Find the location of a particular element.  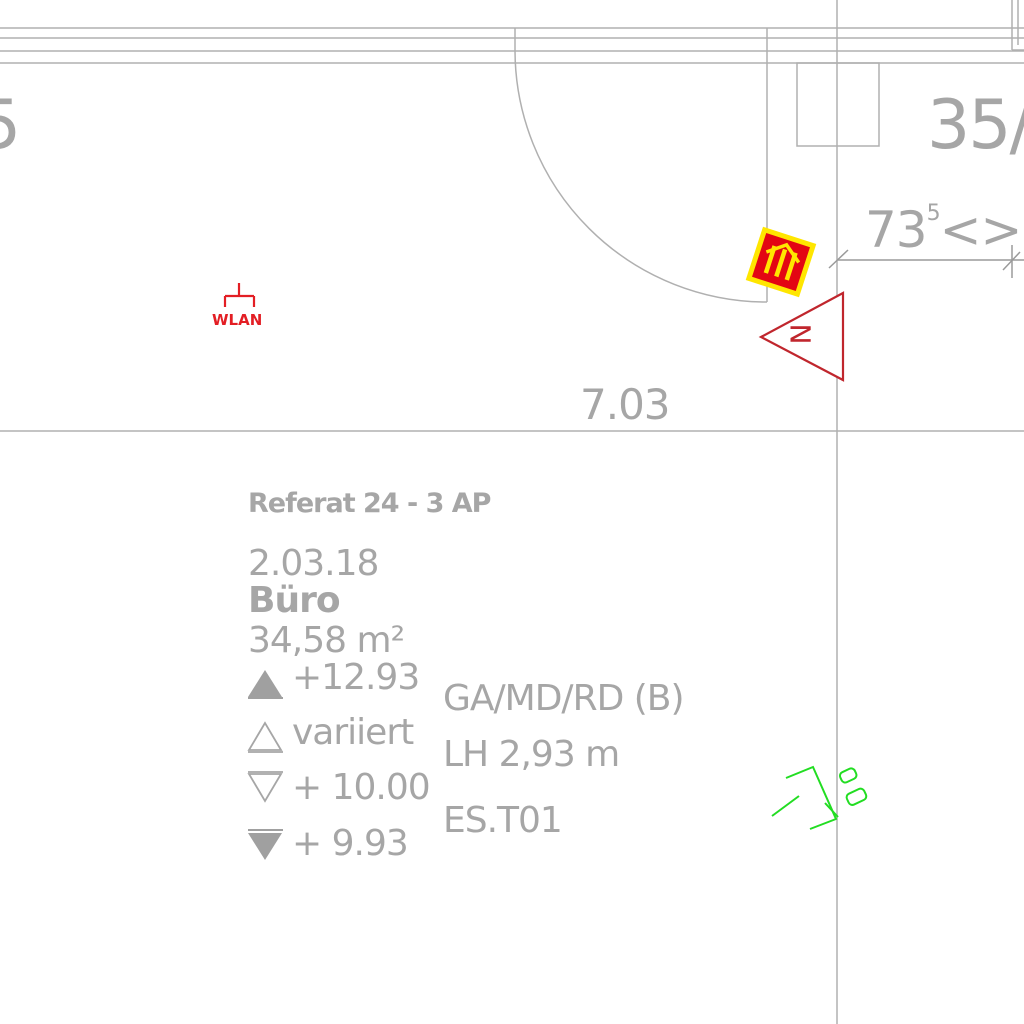

filled-down-triangle-icon is located at coordinates (265, 846).